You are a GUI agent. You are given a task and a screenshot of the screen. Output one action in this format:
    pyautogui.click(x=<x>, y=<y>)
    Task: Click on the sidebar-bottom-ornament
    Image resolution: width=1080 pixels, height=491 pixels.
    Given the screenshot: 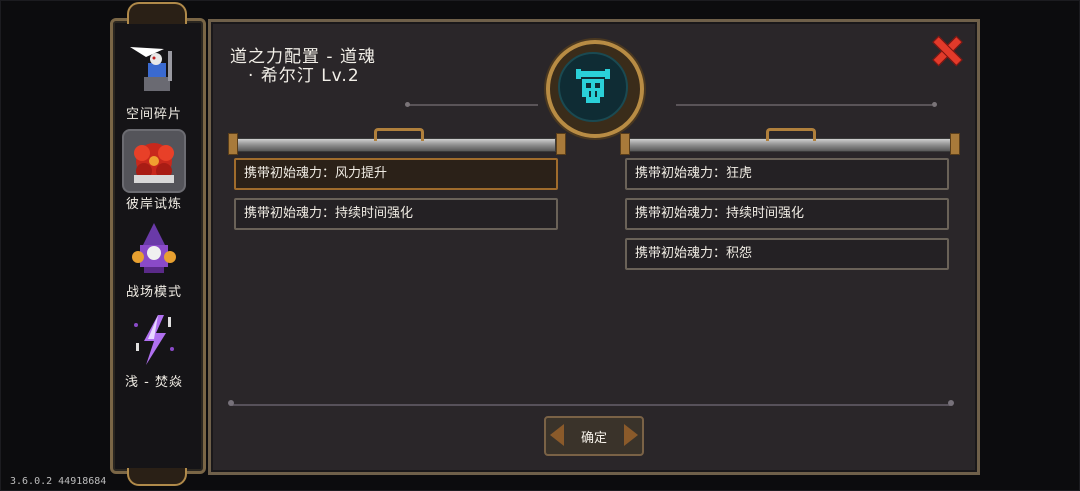 What is the action you would take?
    pyautogui.click(x=157, y=477)
    